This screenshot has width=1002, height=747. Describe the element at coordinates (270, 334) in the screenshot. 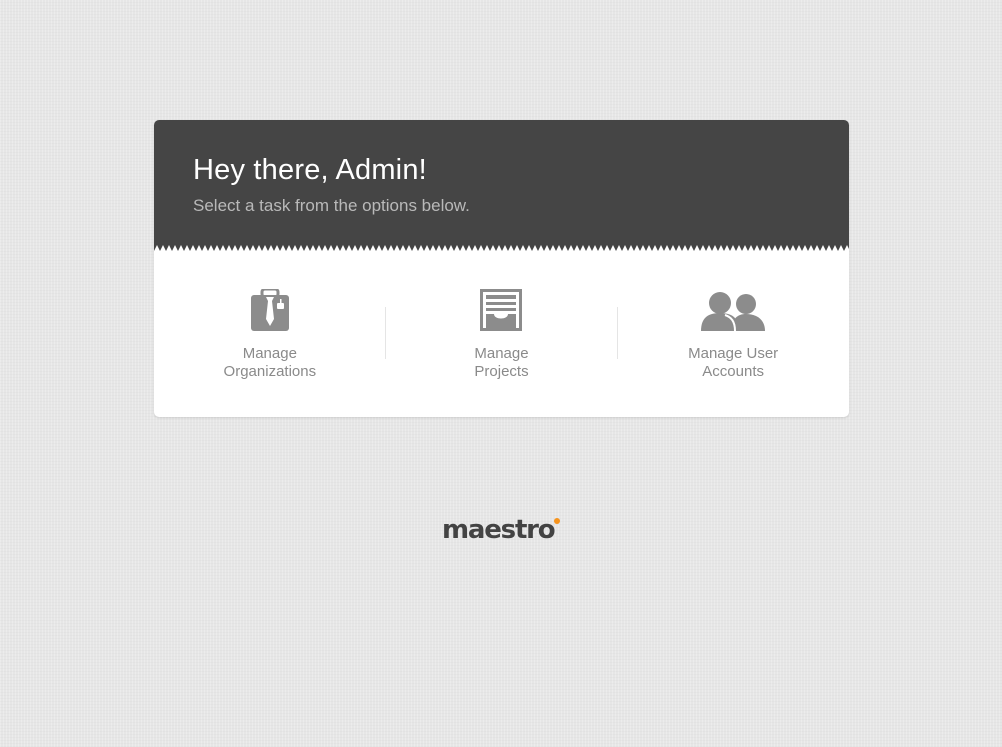

I see `manage-organizations-button: Manage Organizations` at that location.